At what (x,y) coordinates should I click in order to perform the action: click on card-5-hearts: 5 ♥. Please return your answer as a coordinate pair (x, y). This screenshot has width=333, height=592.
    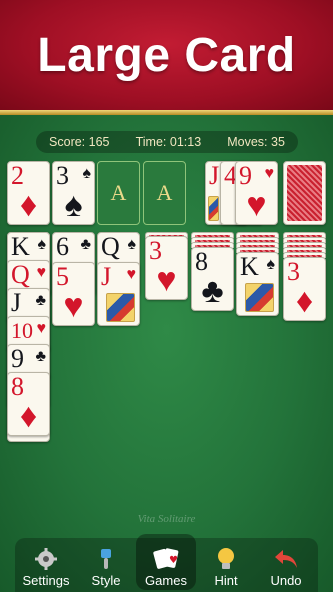
    Looking at the image, I should click on (73, 294).